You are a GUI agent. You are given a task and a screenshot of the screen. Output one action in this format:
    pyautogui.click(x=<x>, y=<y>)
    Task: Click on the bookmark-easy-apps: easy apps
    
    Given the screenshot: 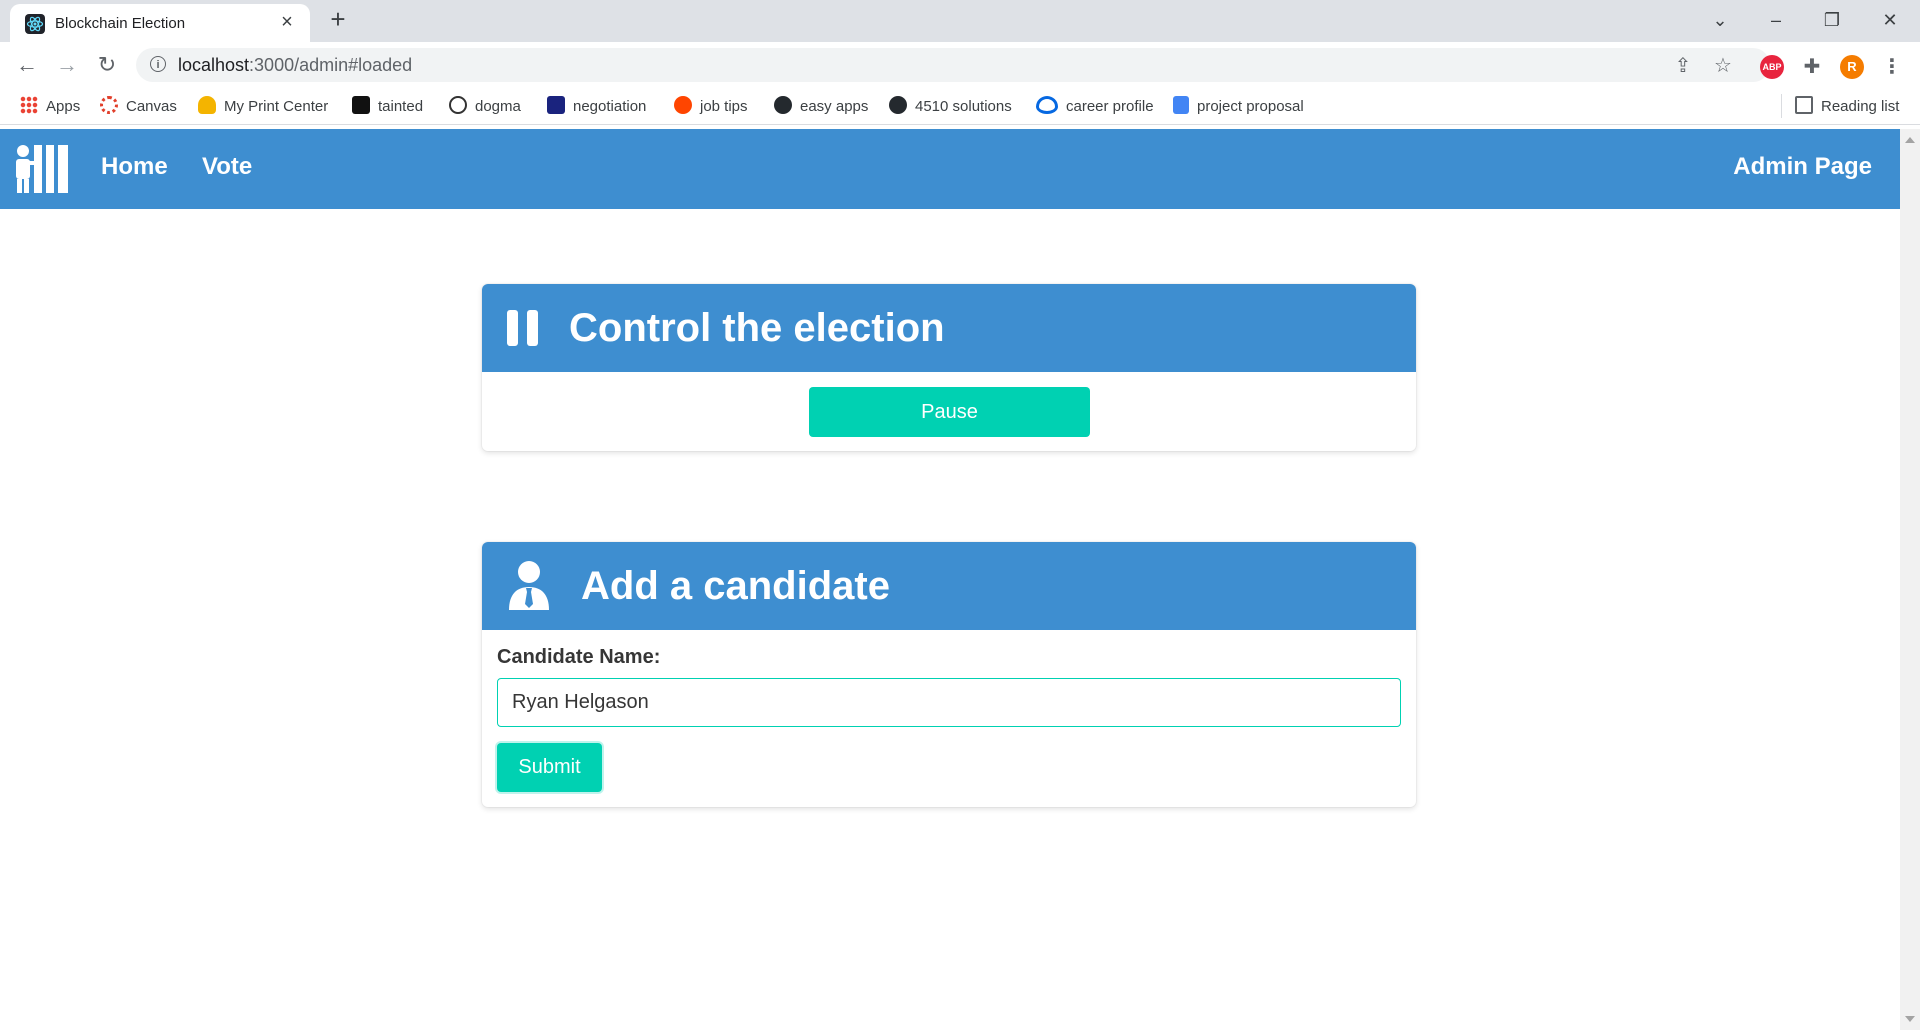 What is the action you would take?
    pyautogui.click(x=821, y=106)
    